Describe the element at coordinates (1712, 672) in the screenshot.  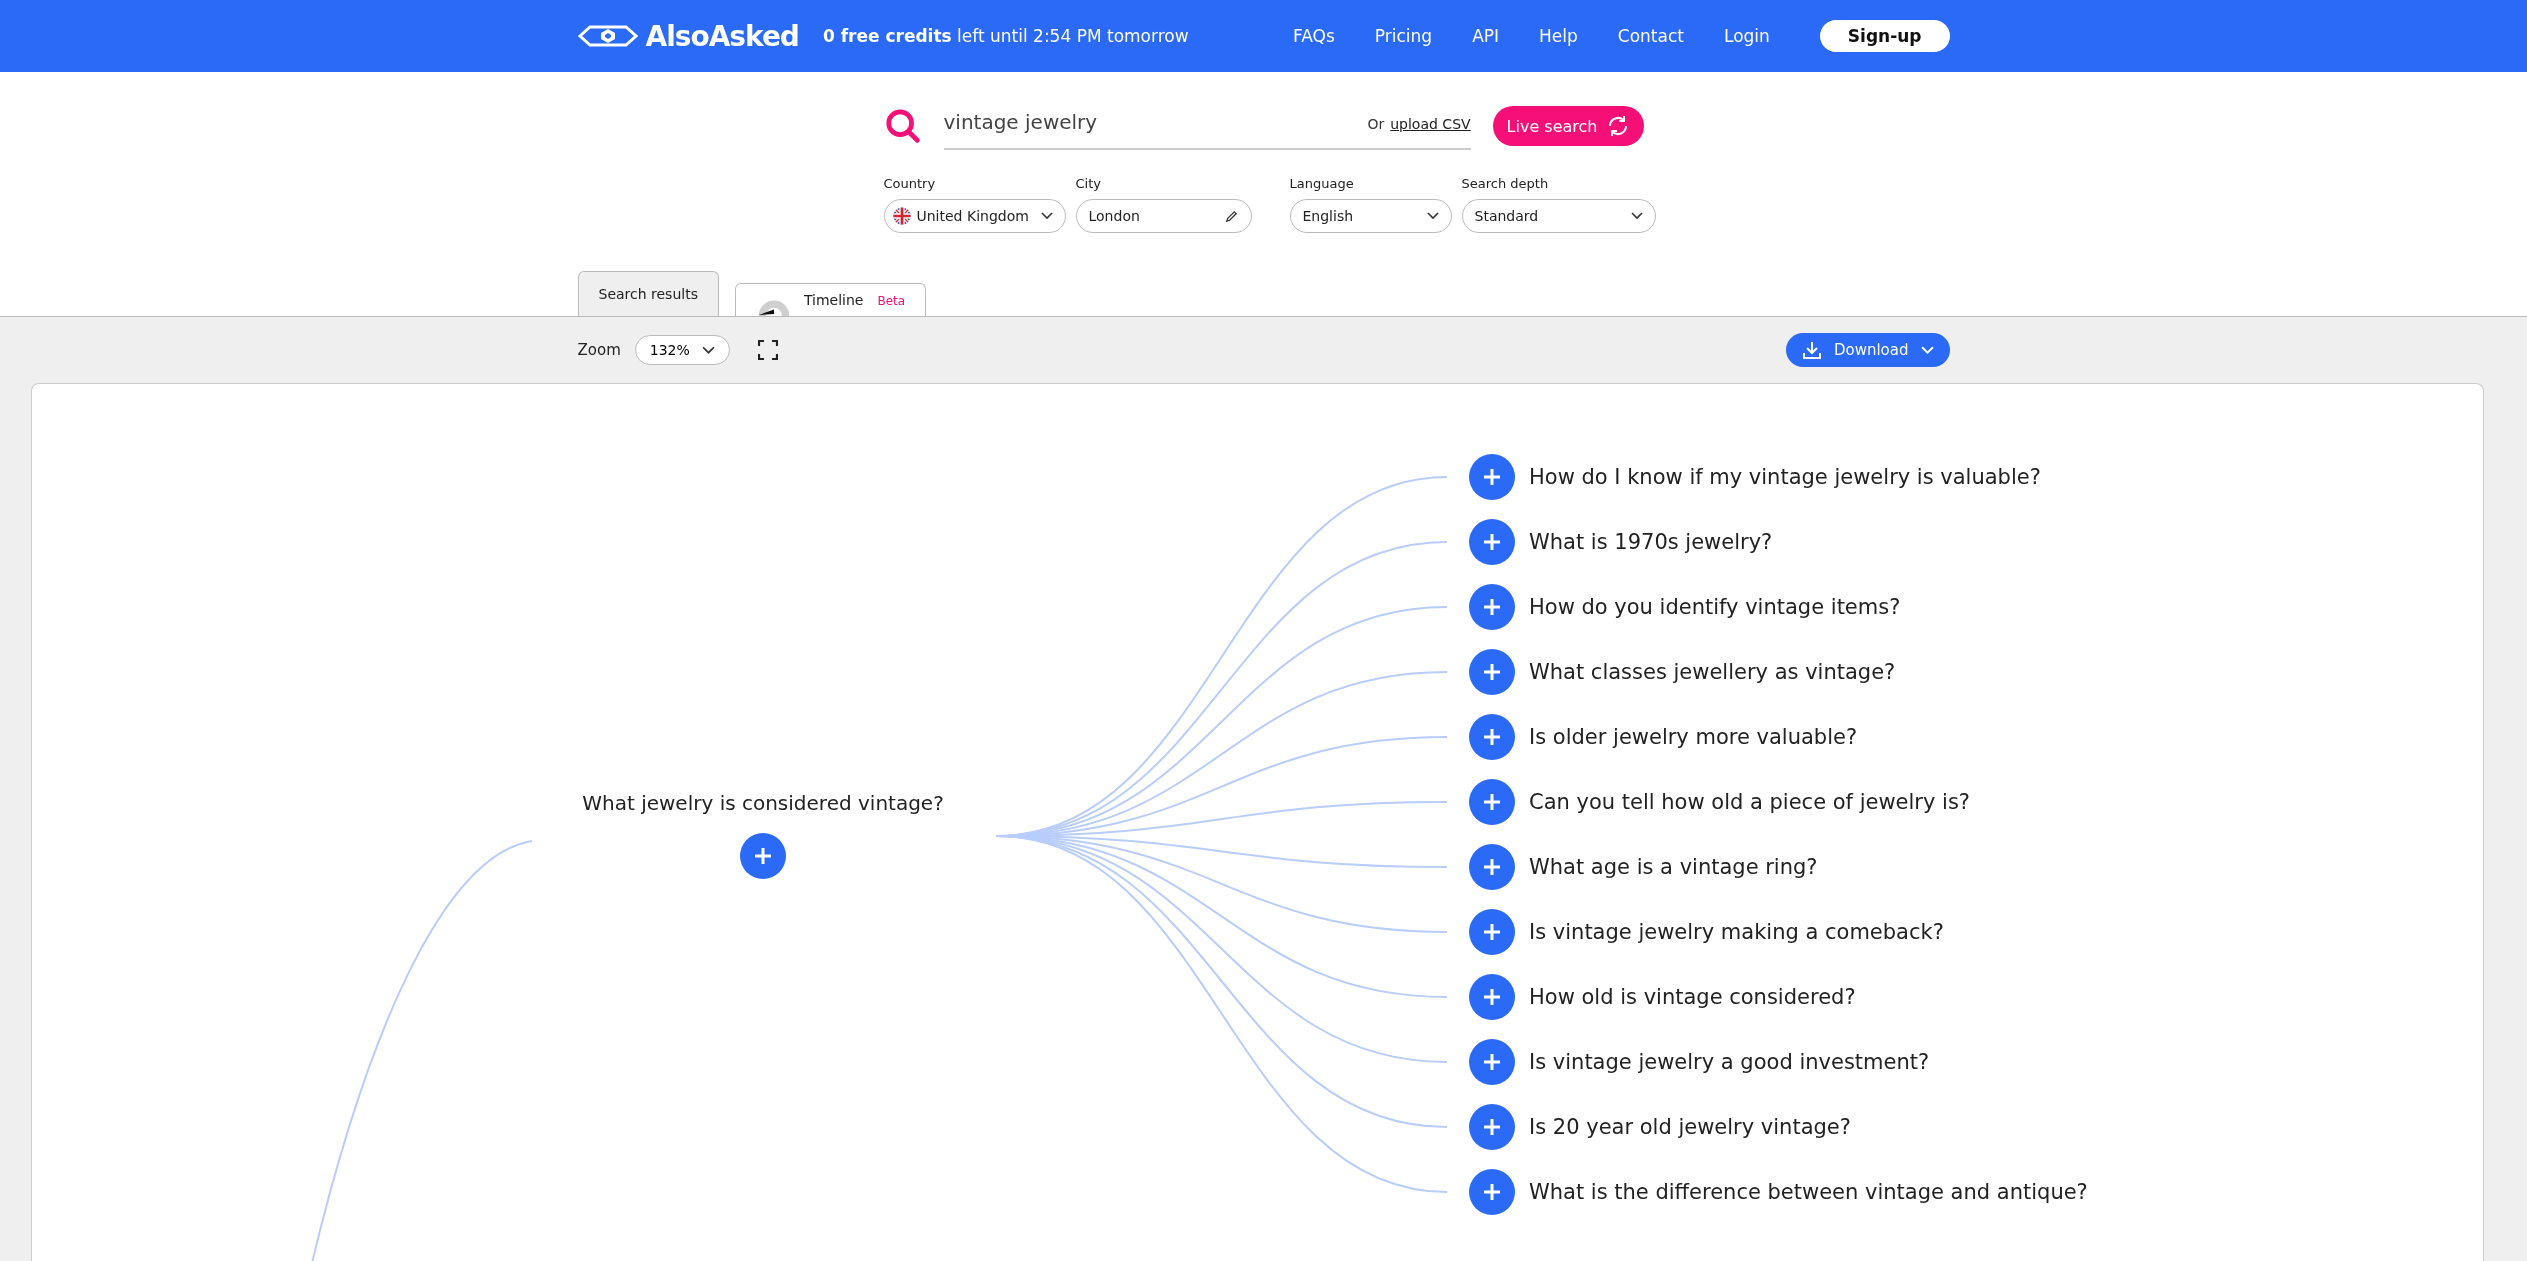
I see `question-text: What classes jewellery as vintage?` at that location.